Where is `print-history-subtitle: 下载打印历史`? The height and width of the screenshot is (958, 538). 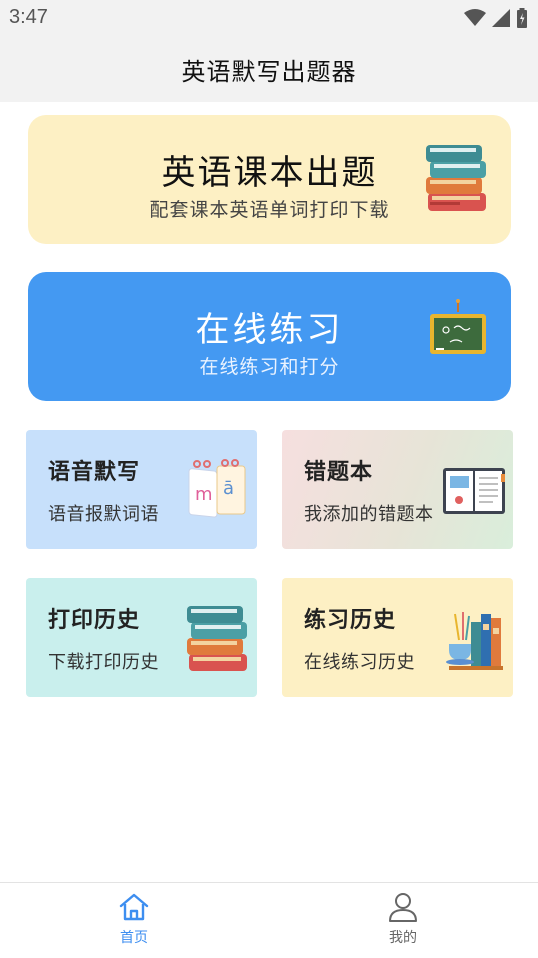 print-history-subtitle: 下载打印历史 is located at coordinates (103, 662).